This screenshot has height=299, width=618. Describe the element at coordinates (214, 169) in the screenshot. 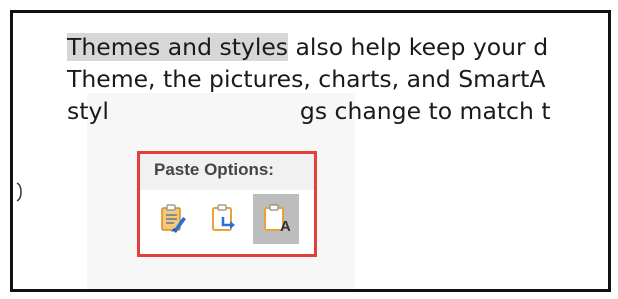

I see `paste-options-title: Paste Options:` at that location.